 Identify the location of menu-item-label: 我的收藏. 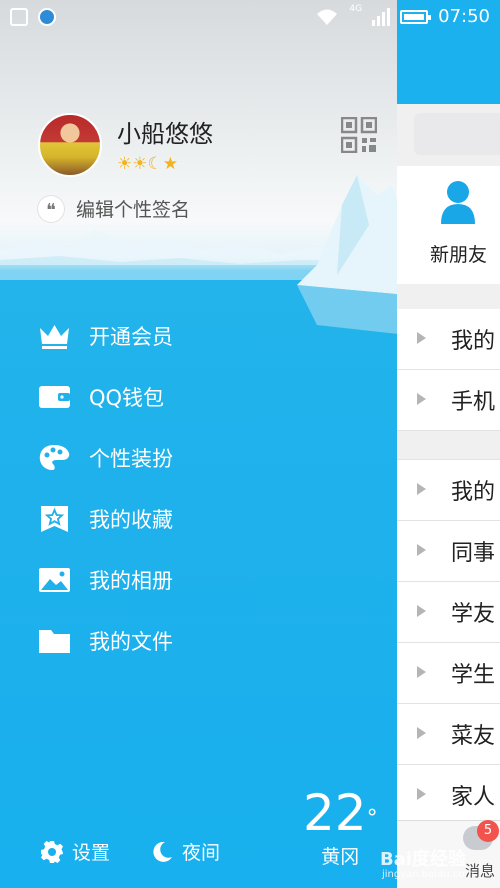
(131, 519).